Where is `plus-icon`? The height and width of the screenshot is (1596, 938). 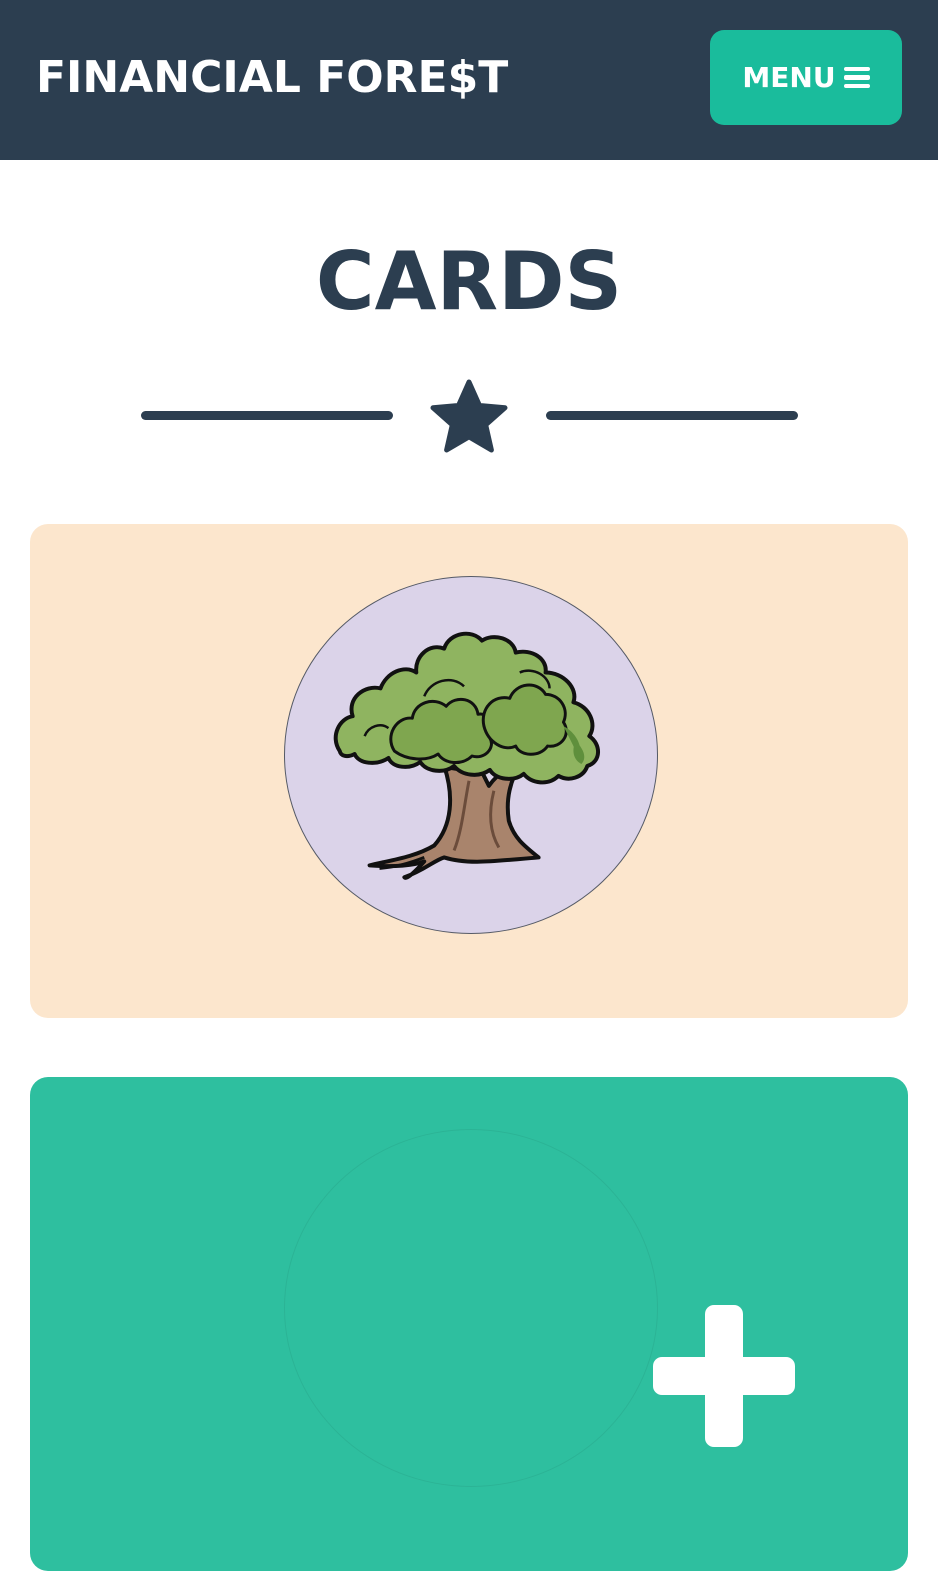 plus-icon is located at coordinates (724, 1376).